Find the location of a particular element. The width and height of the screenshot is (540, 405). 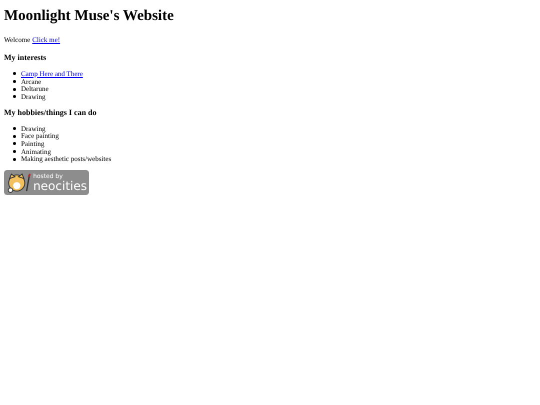

page-title: Moonlight Muse's Website is located at coordinates (89, 16).